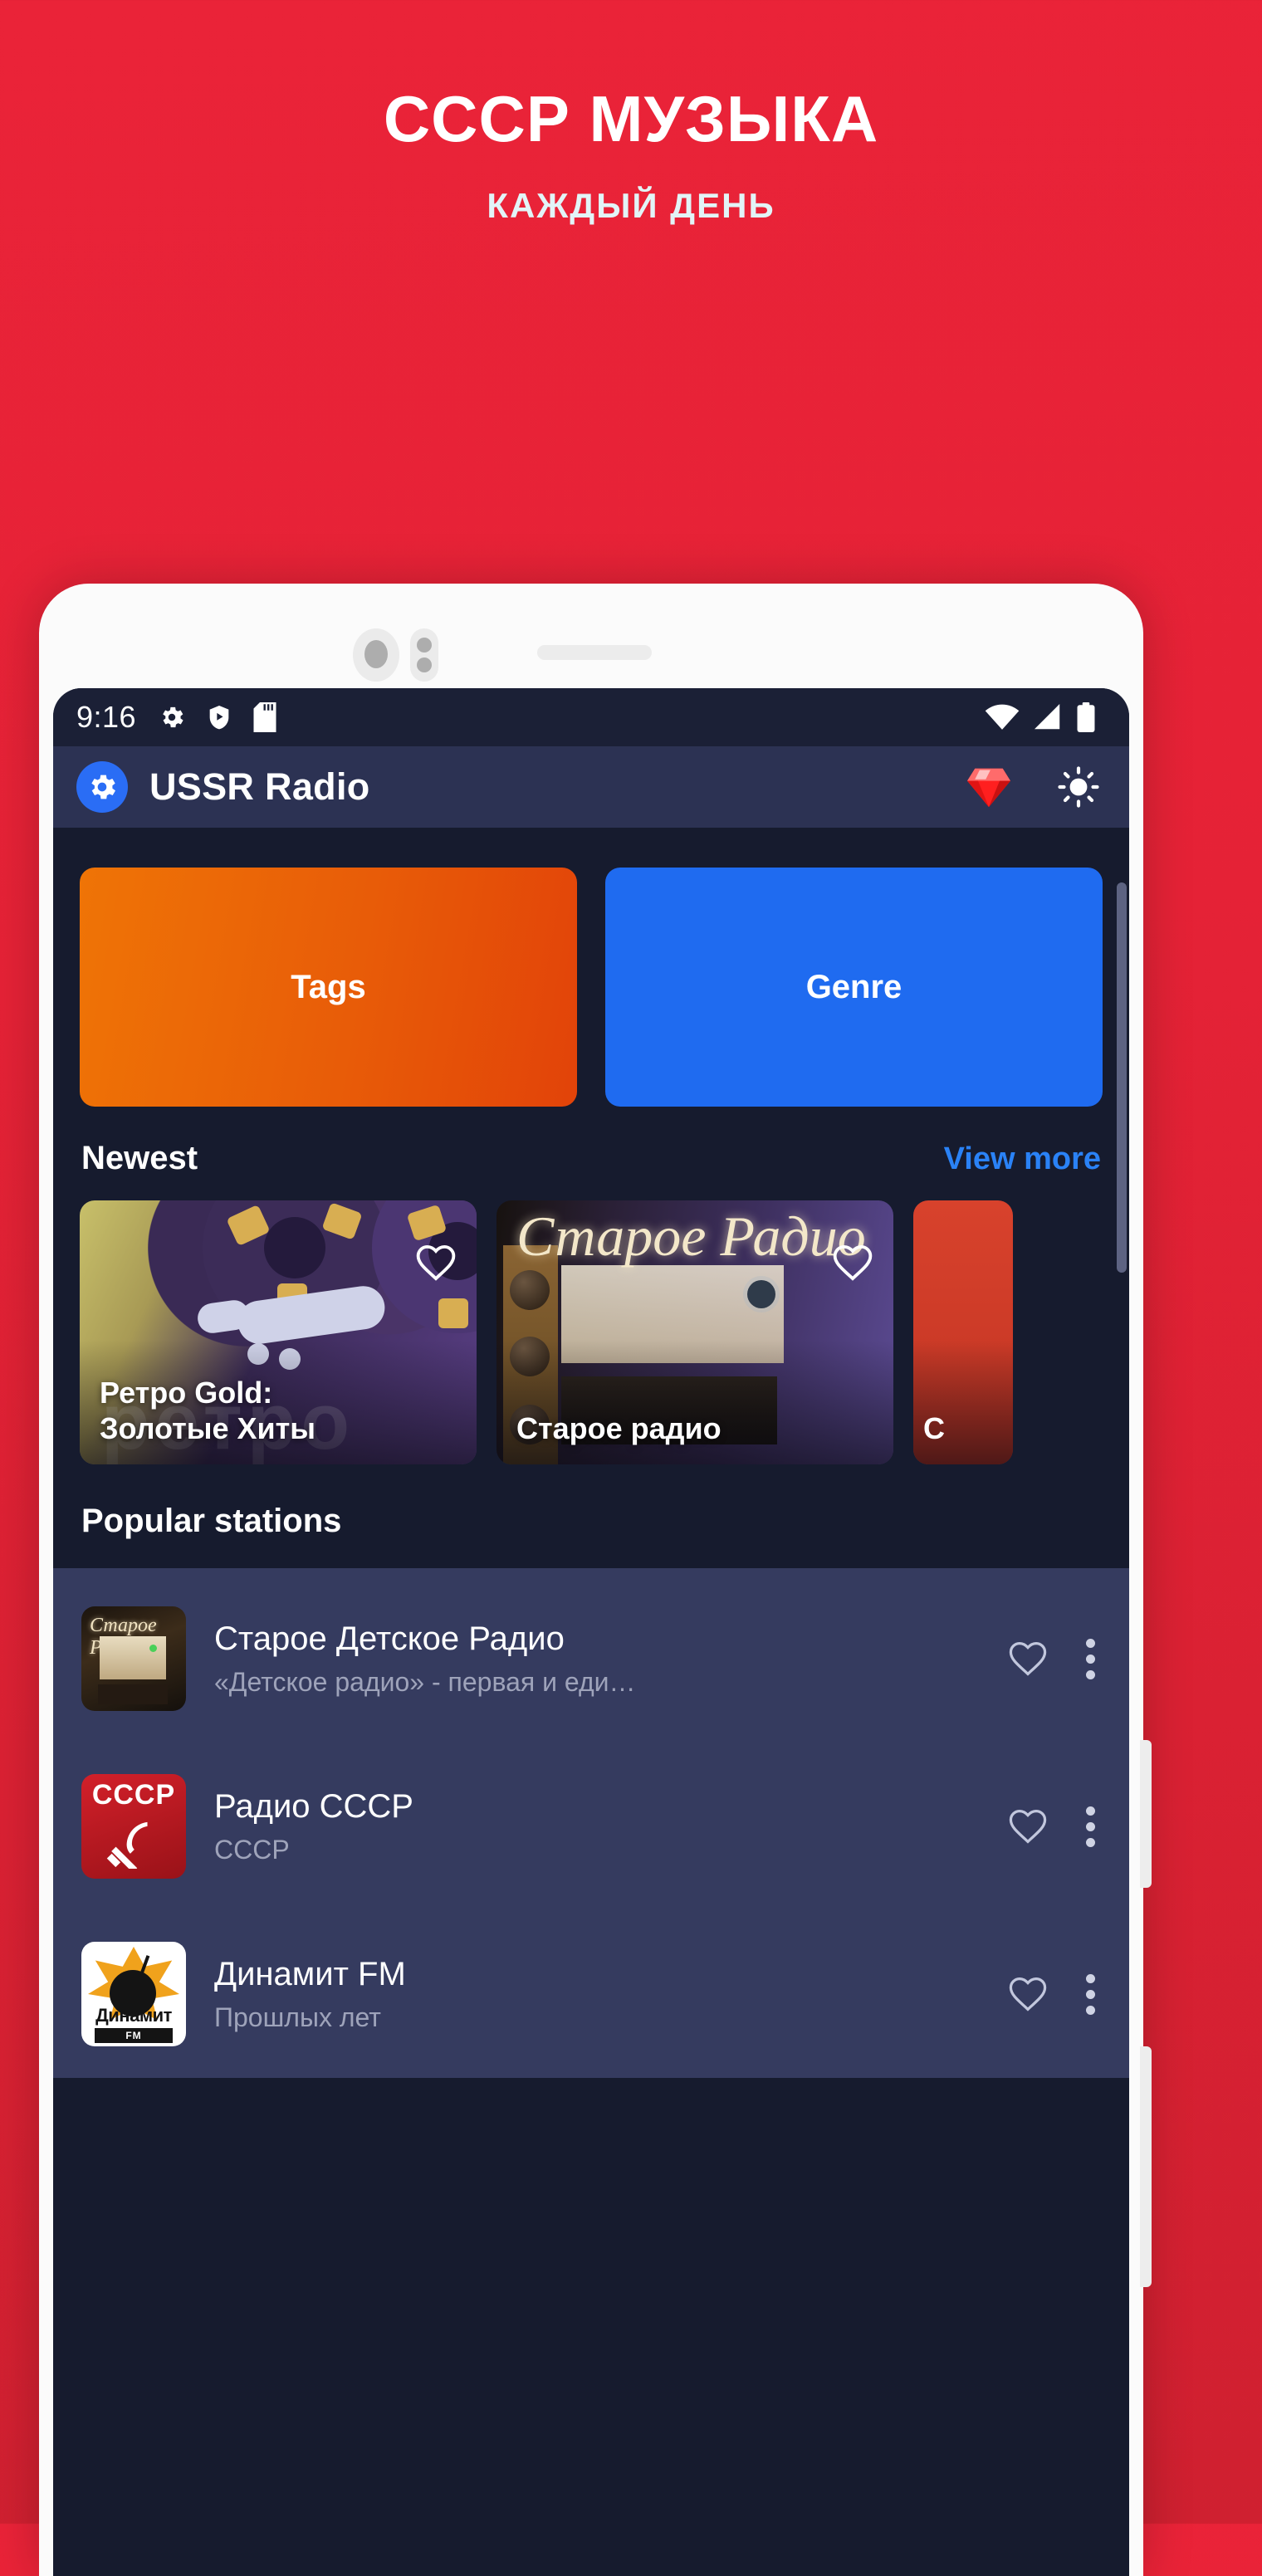 Image resolution: width=1262 pixels, height=2576 pixels. Describe the element at coordinates (297, 2017) in the screenshot. I see `station-description: Прошлых лет` at that location.